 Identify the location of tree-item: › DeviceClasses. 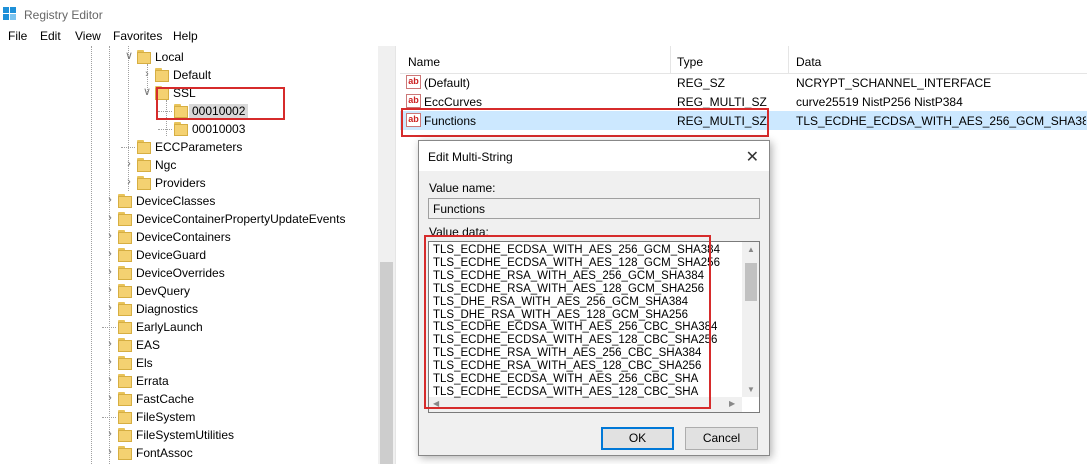
(190, 201).